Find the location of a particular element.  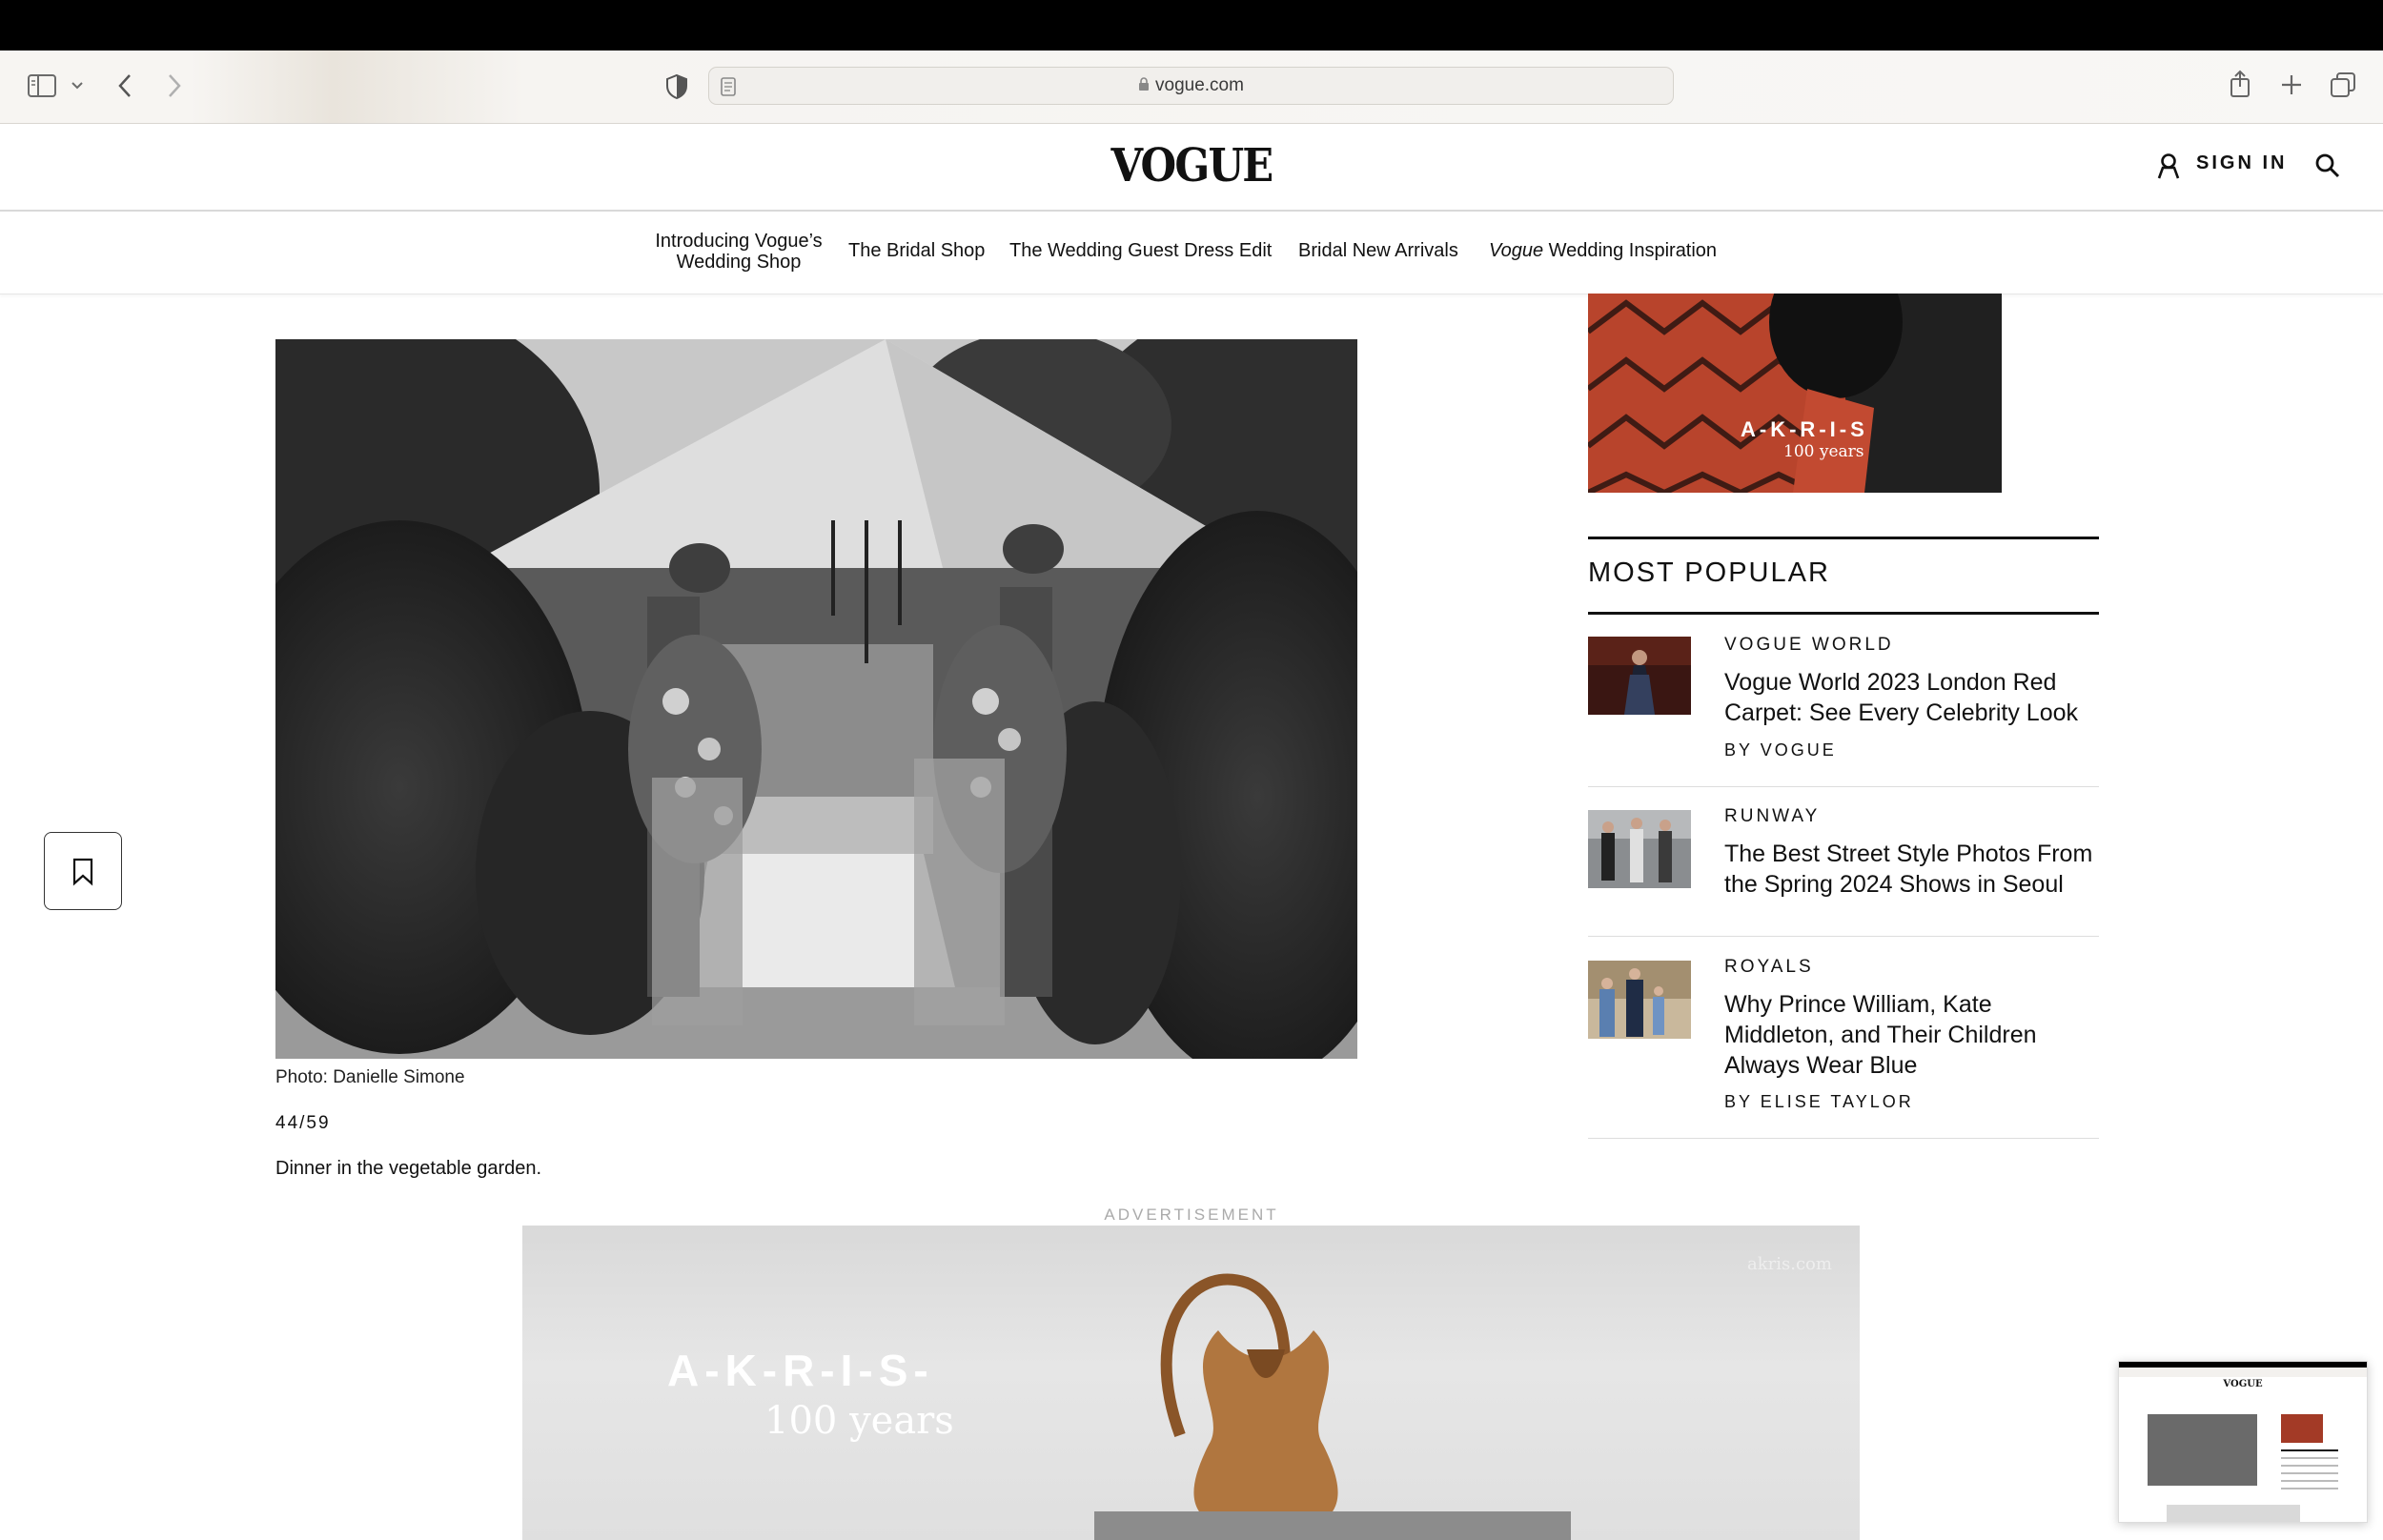

nav-item-guest-dress-edit: The Wedding Guest Dress Edit is located at coordinates (1140, 250).